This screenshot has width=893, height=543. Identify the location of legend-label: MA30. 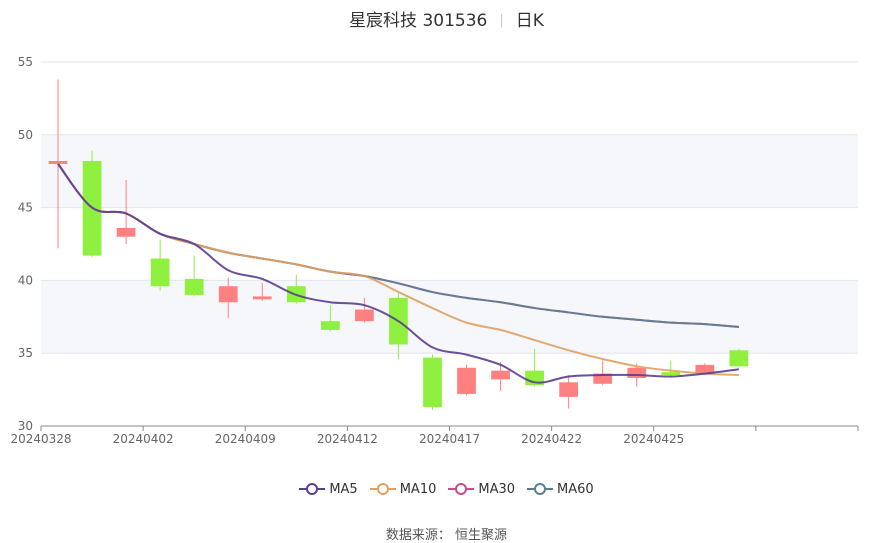
(497, 489).